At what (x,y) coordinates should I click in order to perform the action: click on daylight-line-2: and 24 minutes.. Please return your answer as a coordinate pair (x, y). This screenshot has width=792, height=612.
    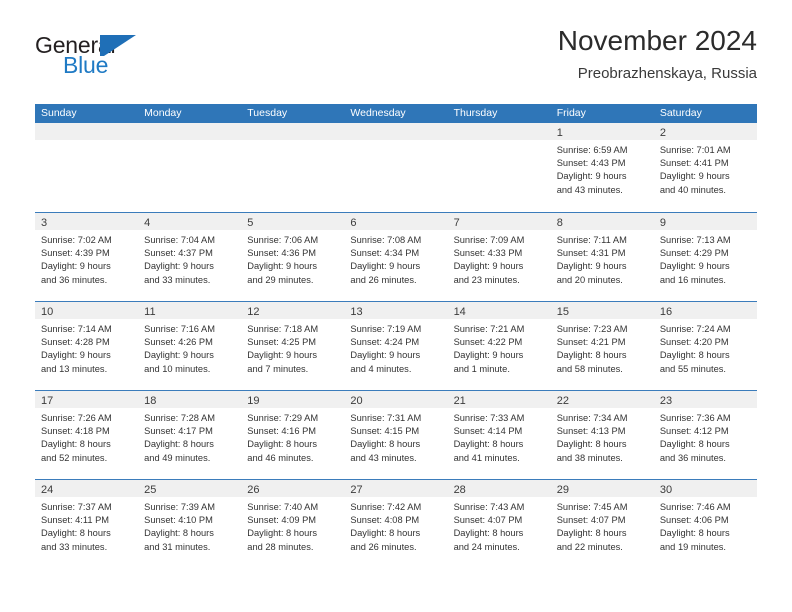
    Looking at the image, I should click on (486, 546).